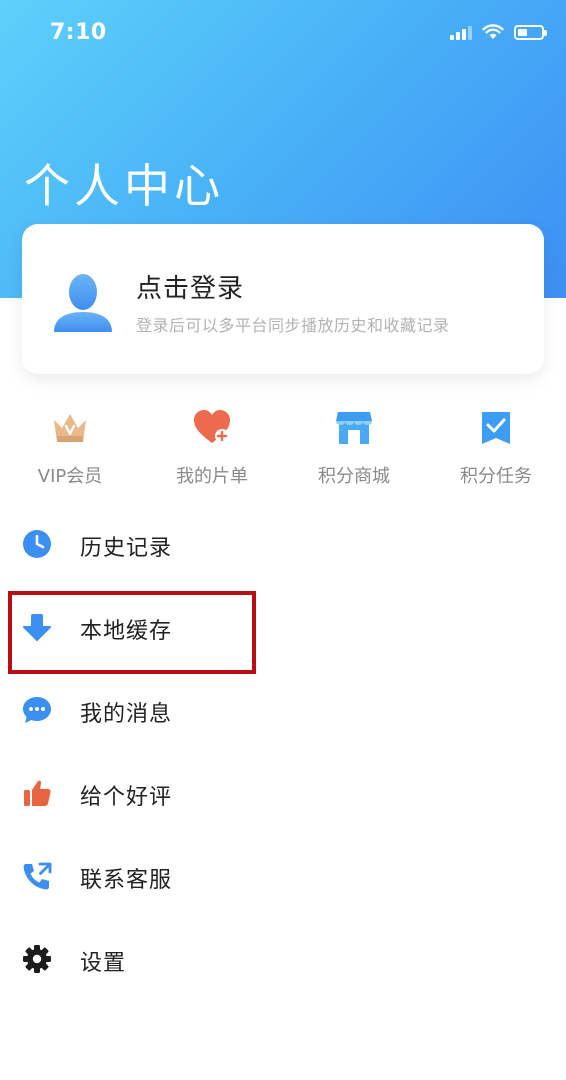 The height and width of the screenshot is (1080, 566). What do you see at coordinates (283, 793) in the screenshot?
I see `menu-item-rate: 给个好评` at bounding box center [283, 793].